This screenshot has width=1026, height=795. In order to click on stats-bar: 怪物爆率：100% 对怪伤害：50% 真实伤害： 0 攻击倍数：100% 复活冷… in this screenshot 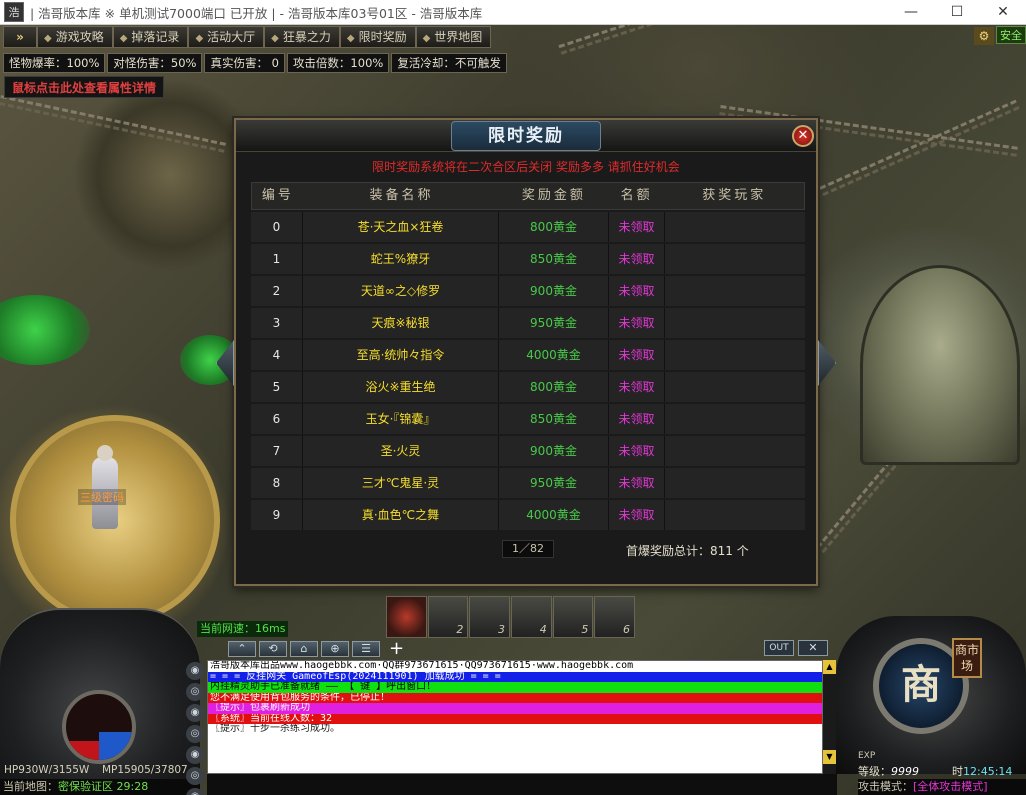, I will do `click(256, 63)`.